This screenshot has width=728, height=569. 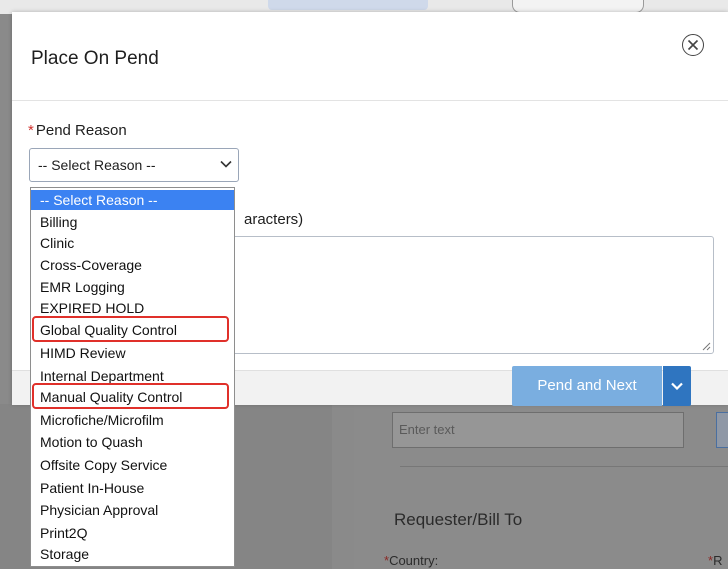 What do you see at coordinates (132, 554) in the screenshot?
I see `option-storage: Storage` at bounding box center [132, 554].